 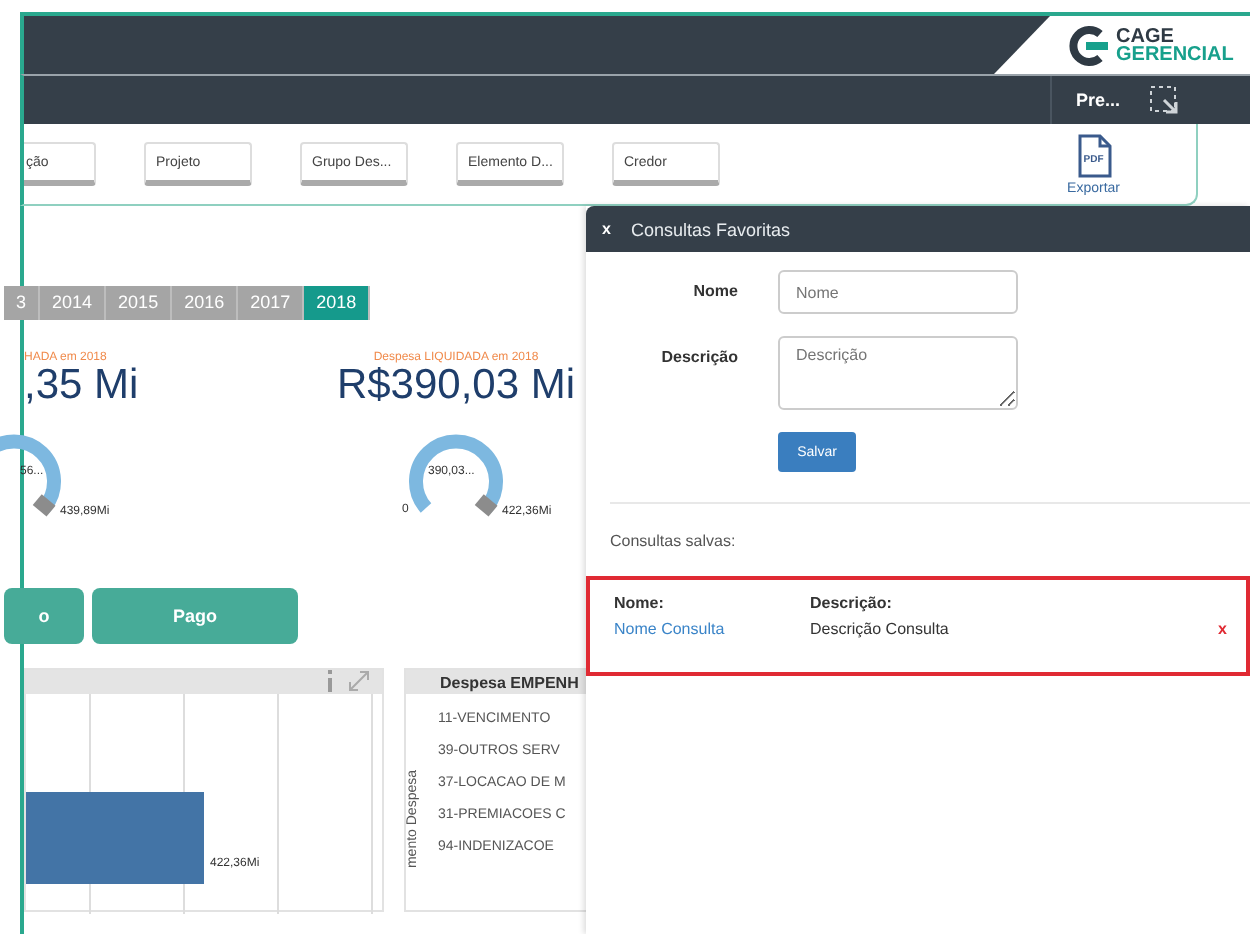 What do you see at coordinates (930, 526) in the screenshot?
I see `section-label: Consultas salvas:` at bounding box center [930, 526].